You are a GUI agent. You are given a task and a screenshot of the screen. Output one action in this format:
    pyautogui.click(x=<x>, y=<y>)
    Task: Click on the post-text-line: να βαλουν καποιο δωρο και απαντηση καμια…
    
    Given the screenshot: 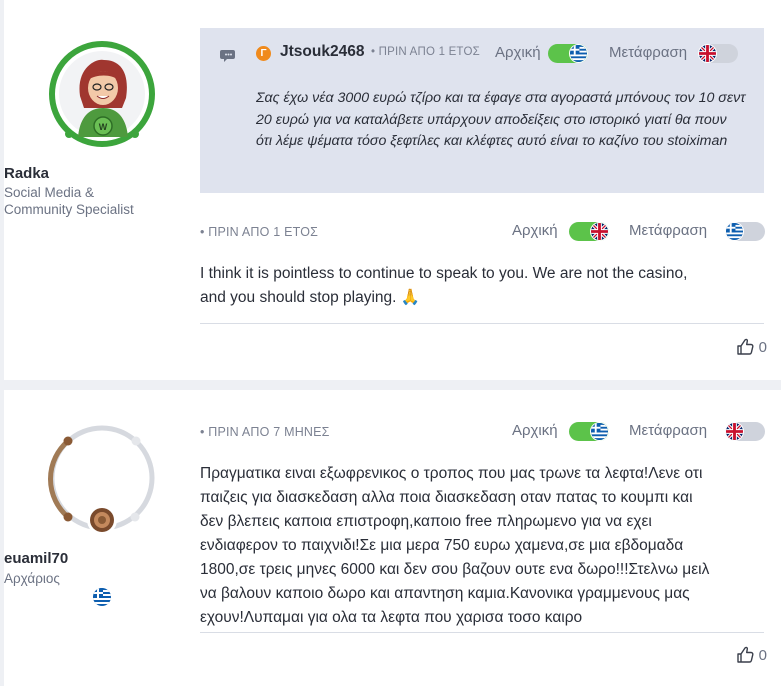 What is the action you would take?
    pyautogui.click(x=445, y=593)
    